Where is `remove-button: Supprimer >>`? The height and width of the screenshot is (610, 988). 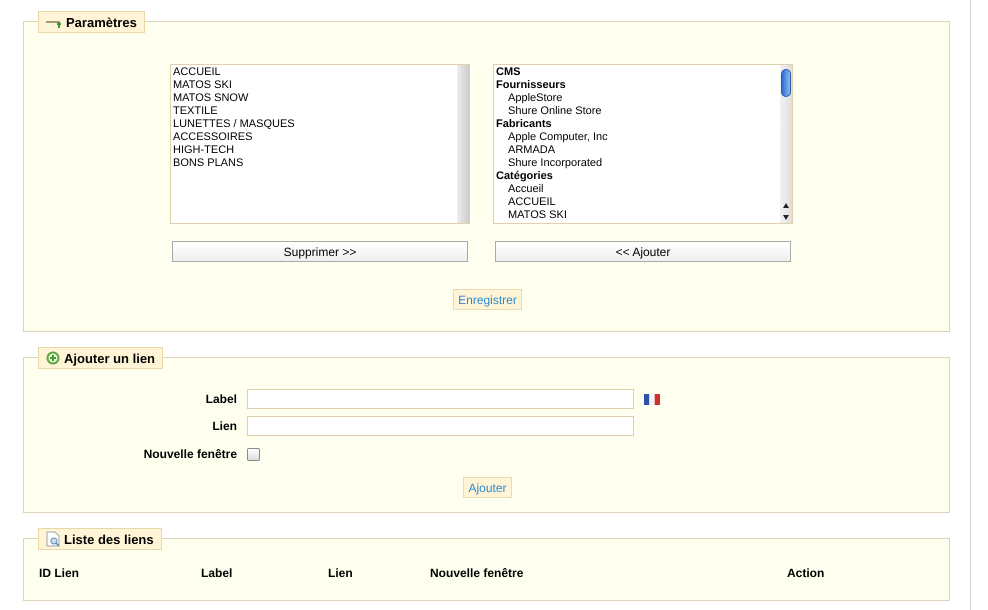 remove-button: Supprimer >> is located at coordinates (320, 251).